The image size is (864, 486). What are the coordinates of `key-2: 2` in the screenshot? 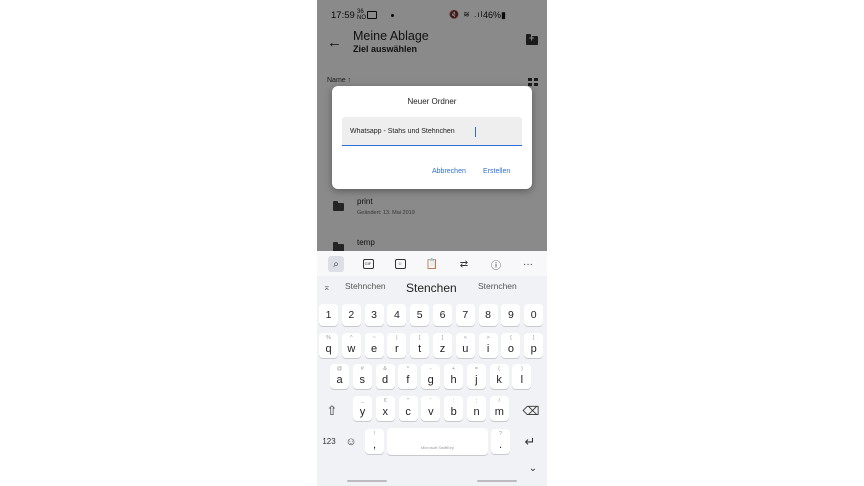 It's located at (351, 315).